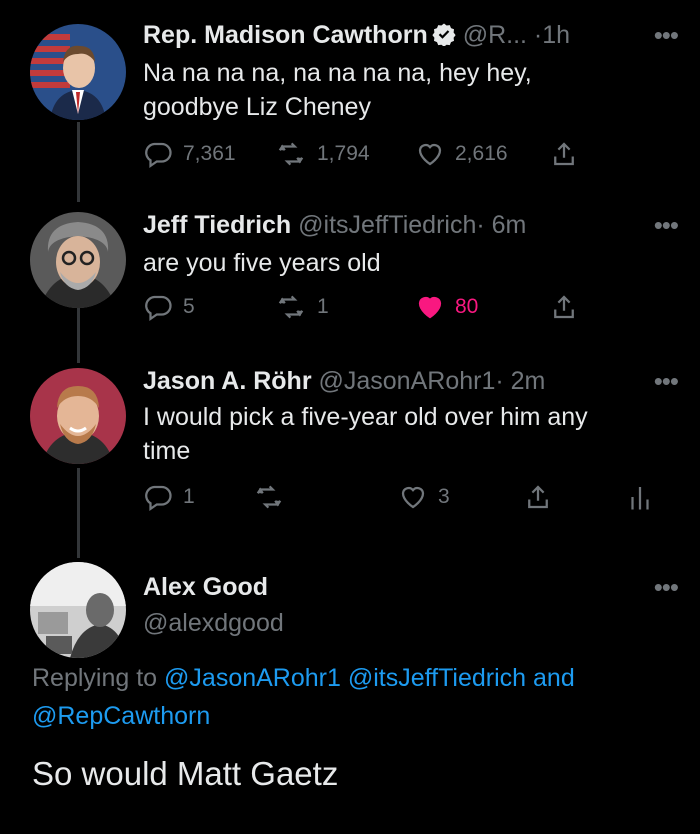  I want to click on like-count: 3, so click(444, 496).